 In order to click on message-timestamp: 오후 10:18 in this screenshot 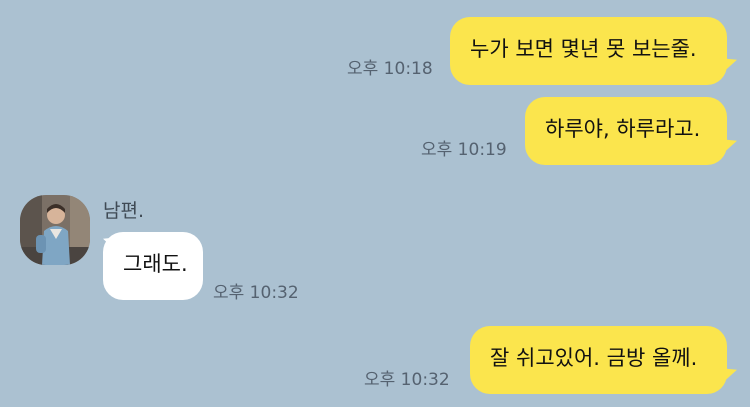, I will do `click(390, 69)`.